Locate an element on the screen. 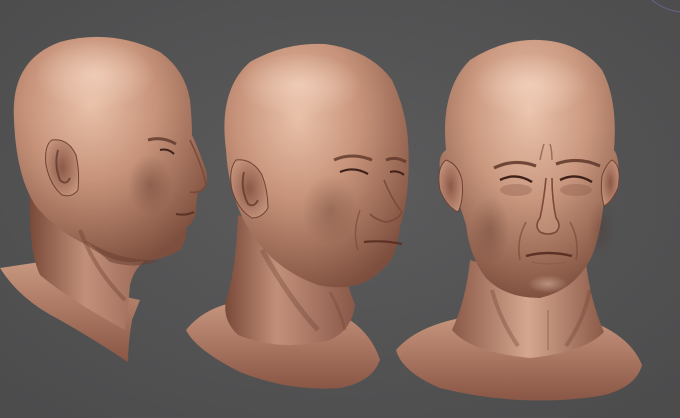 This screenshot has height=418, width=680. tq-skull-highlight is located at coordinates (300, 85).